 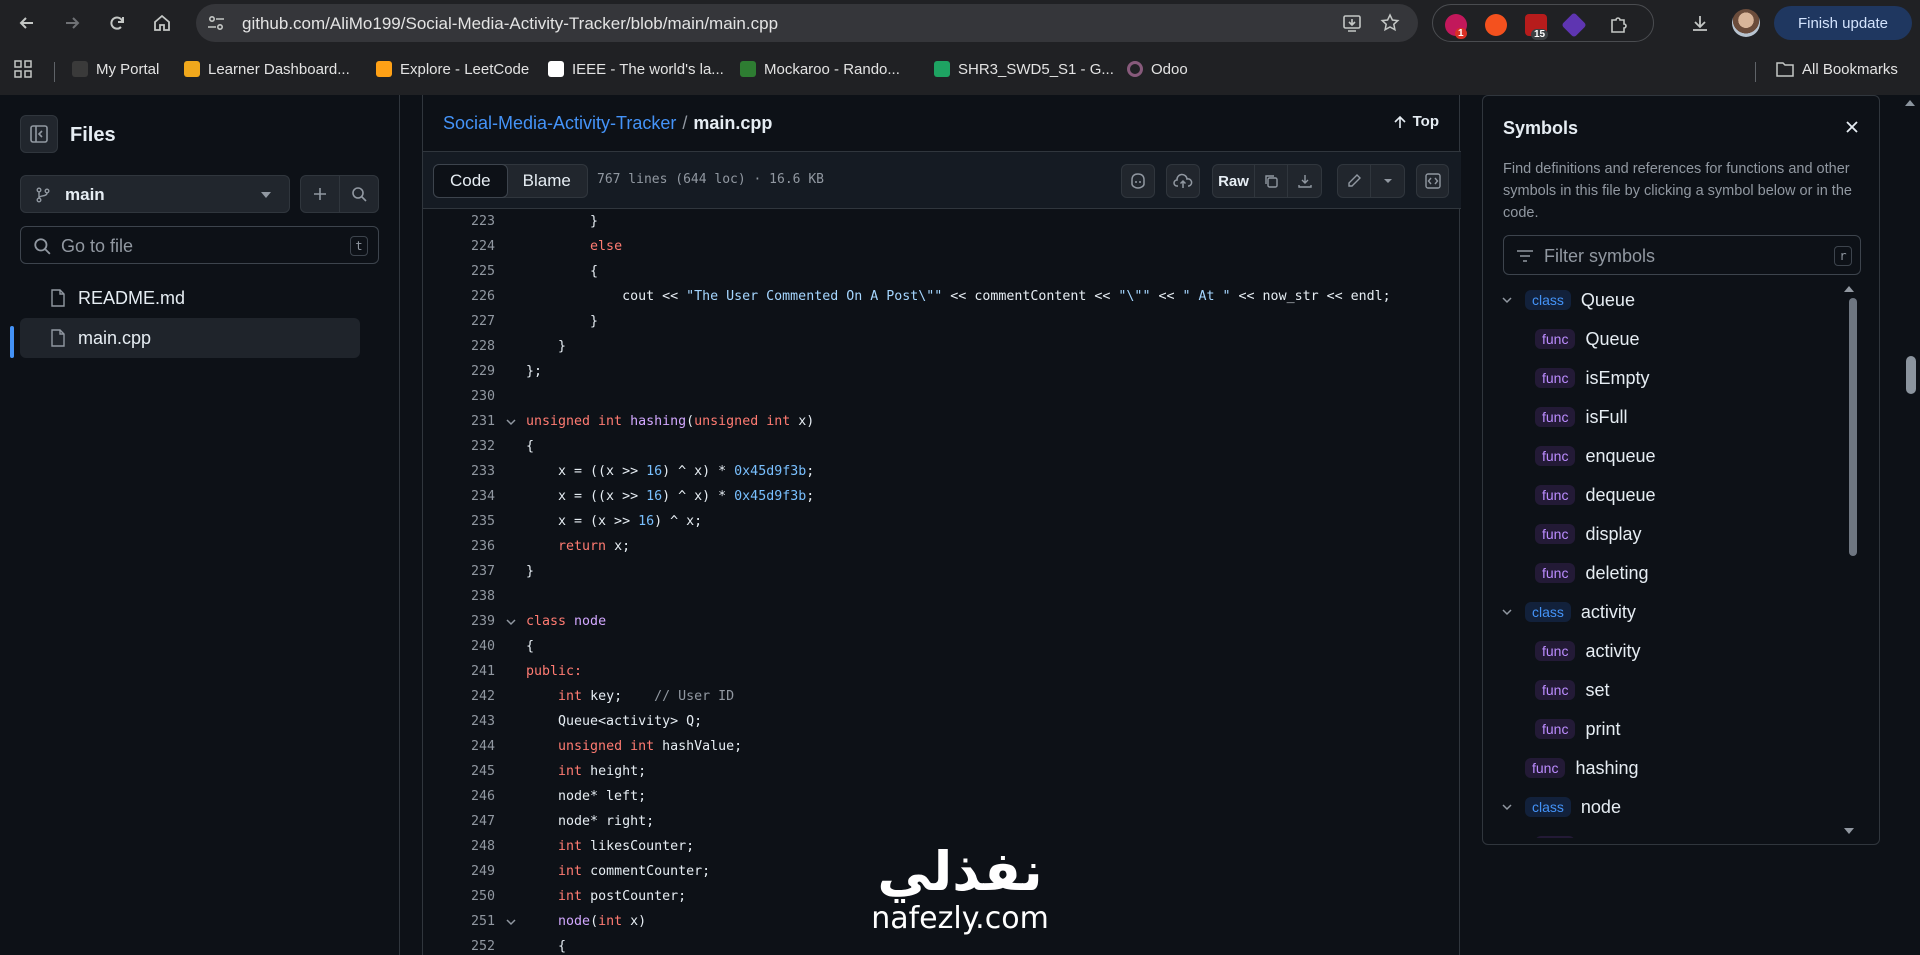 I want to click on raw-button: Raw, so click(x=1234, y=181).